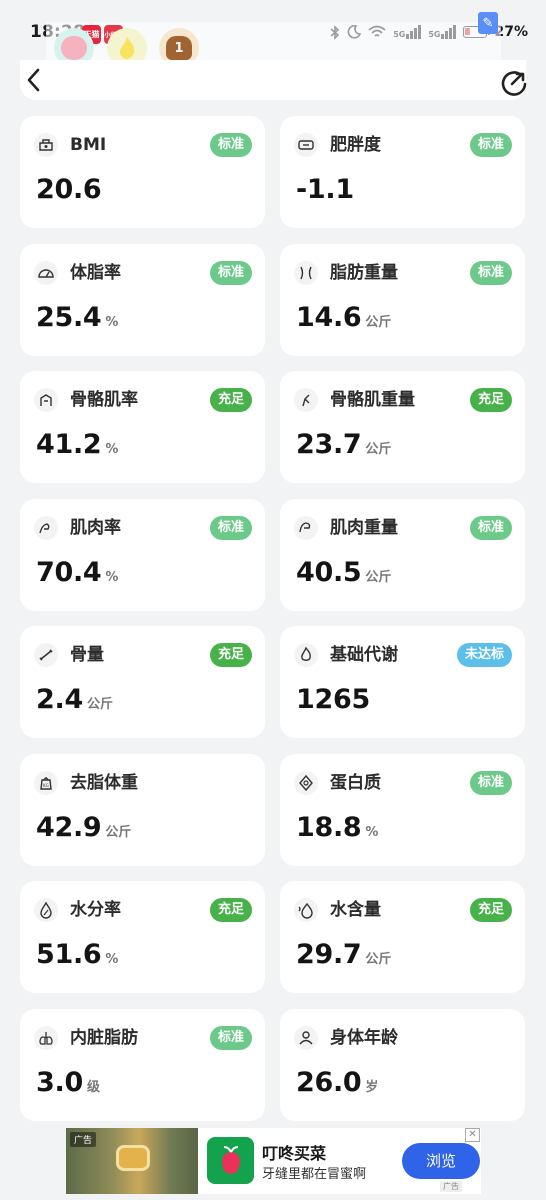 This screenshot has width=546, height=1200. I want to click on metric-value: 14.6, so click(329, 317).